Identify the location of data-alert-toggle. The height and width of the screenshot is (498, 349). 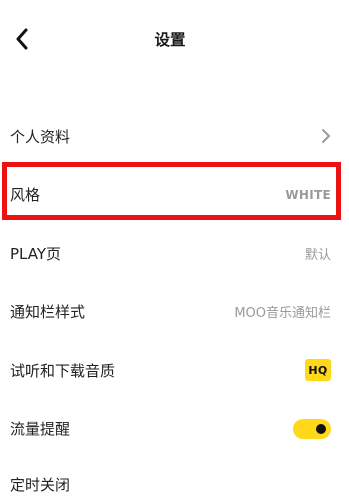
(312, 428).